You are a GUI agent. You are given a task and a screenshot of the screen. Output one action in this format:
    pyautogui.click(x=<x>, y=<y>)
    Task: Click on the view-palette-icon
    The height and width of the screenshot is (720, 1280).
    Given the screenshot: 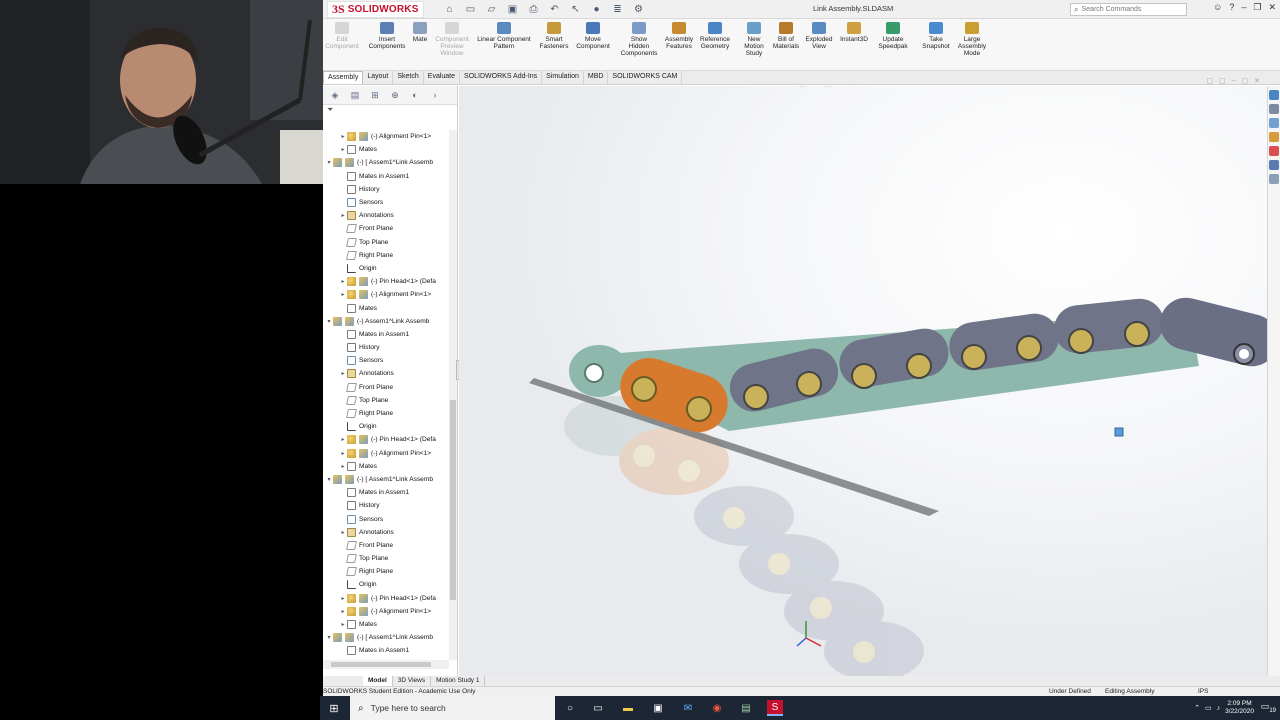 What is the action you would take?
    pyautogui.click(x=1274, y=137)
    